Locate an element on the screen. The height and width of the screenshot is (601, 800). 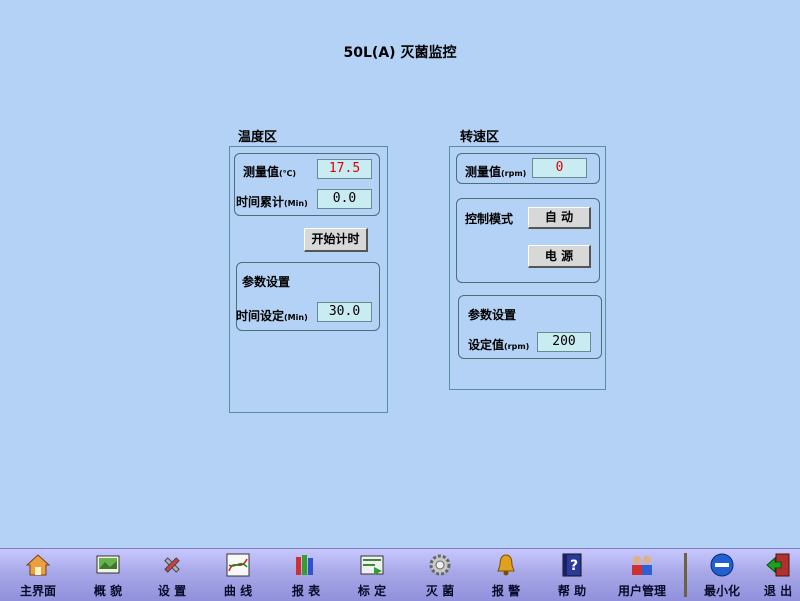
rpm-setpoint-label: 设定值(rpm) is located at coordinates (499, 345).